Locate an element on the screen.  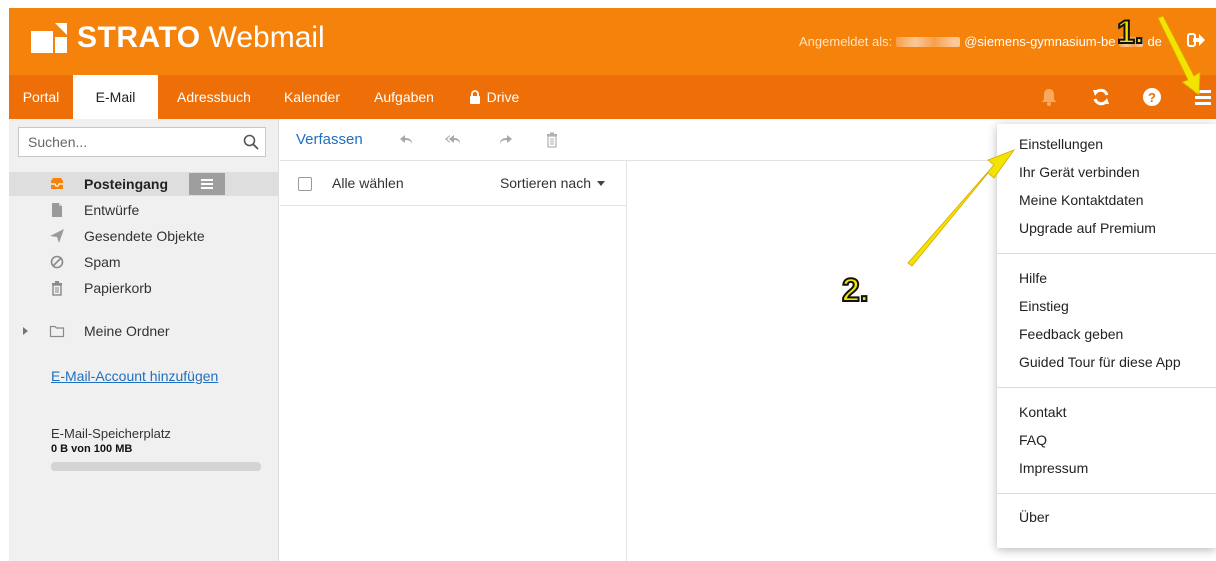
menu-item-contact-details: Meine Kontaktdaten is located at coordinates (1081, 200).